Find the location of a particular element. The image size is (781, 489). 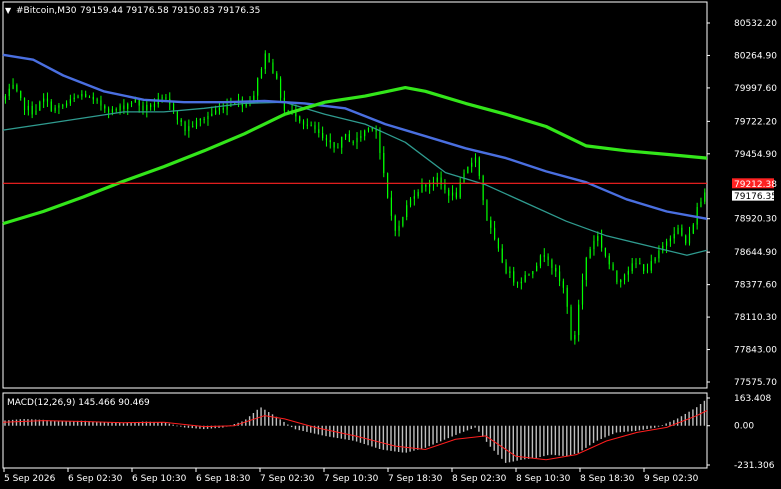

price-level-tag: 79212.38 is located at coordinates (755, 185).